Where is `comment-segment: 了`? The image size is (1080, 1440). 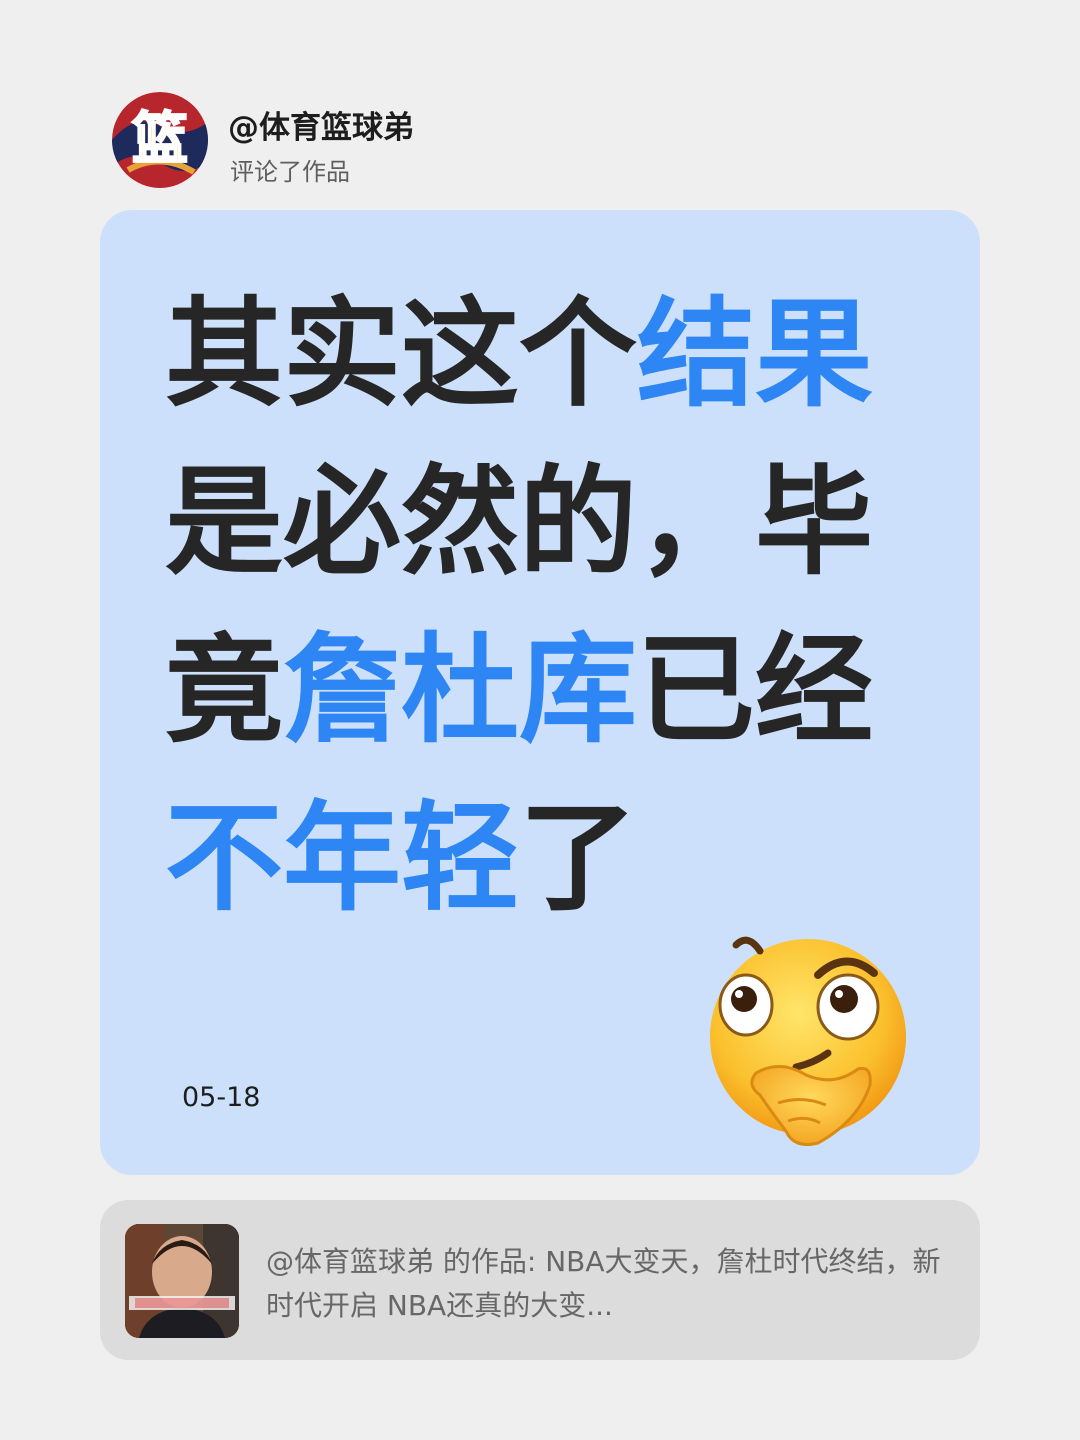
comment-segment: 了 is located at coordinates (578, 858).